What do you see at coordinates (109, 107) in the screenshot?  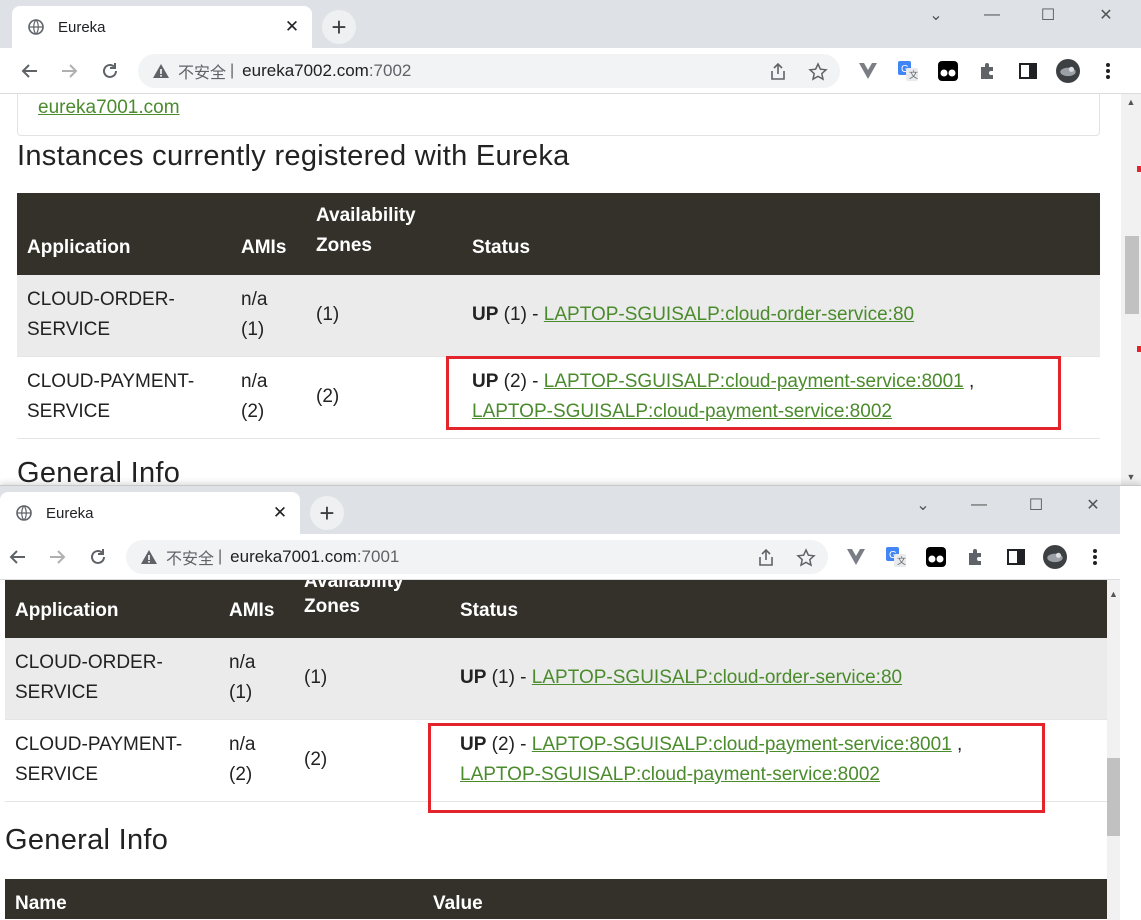 I see `replica-link: eureka7001.com` at bounding box center [109, 107].